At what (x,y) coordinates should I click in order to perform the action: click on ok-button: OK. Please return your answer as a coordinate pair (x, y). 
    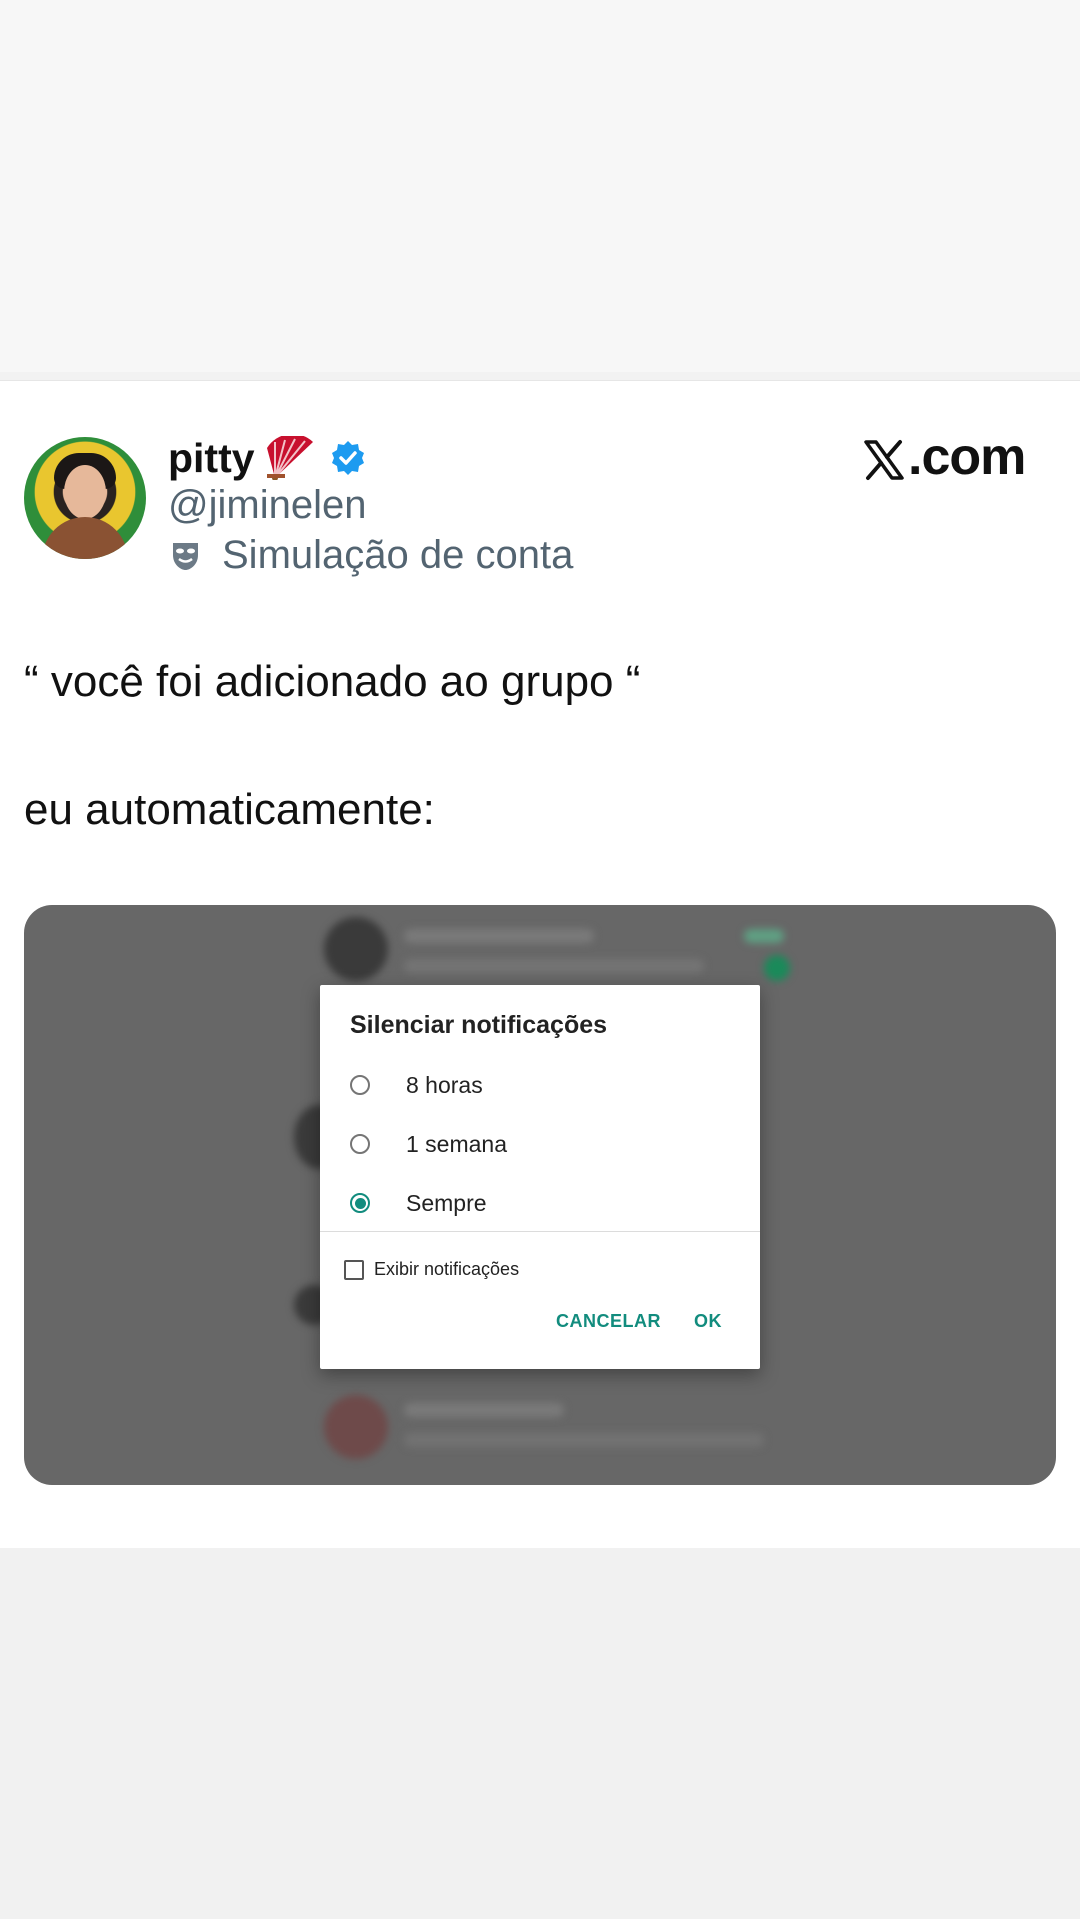
    Looking at the image, I should click on (708, 1321).